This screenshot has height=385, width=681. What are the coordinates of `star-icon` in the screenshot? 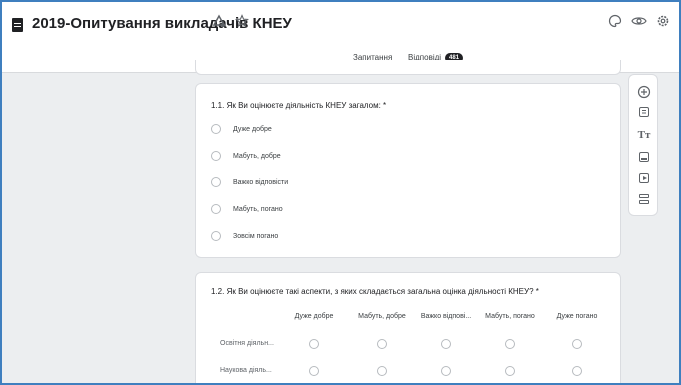 It's located at (242, 23).